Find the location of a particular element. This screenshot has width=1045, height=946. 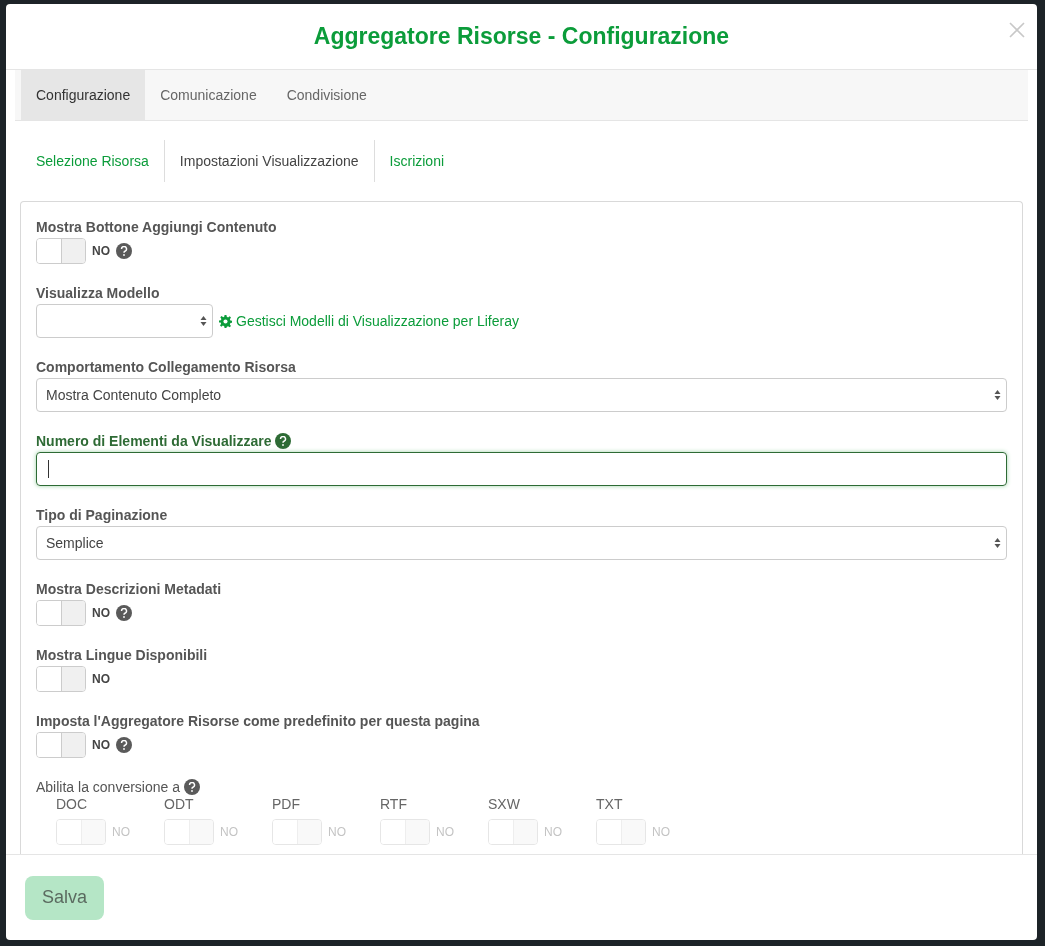

field-label: Comportamento Collegamento Risorsa is located at coordinates (166, 367).